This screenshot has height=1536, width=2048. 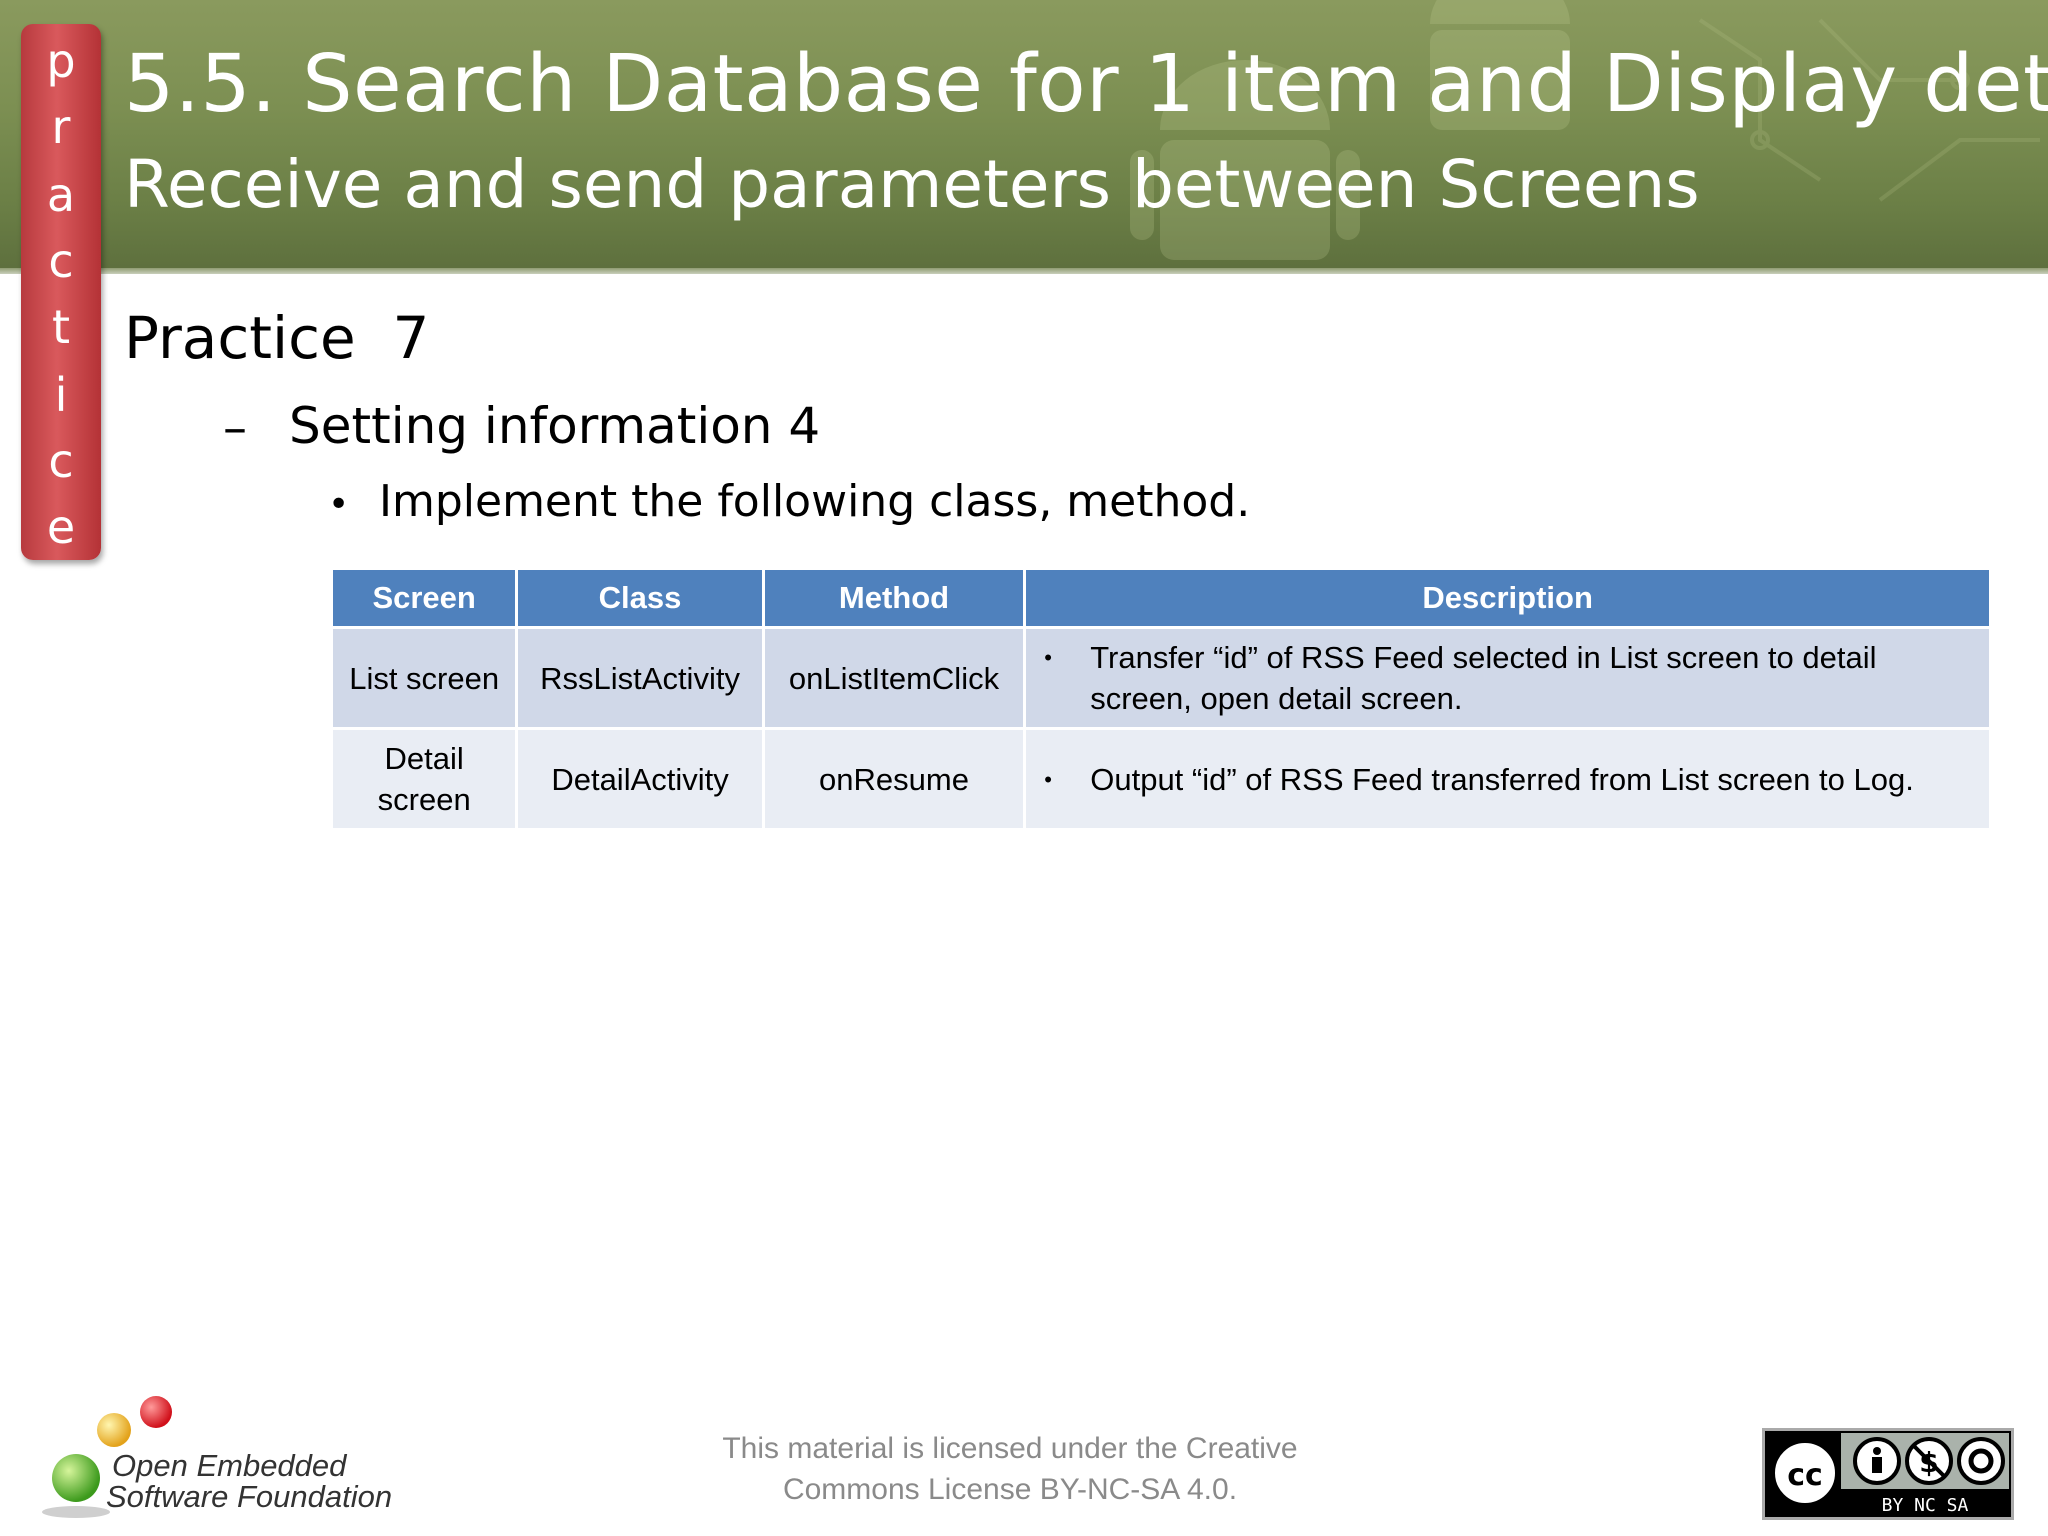 I want to click on practice-side-tab: p r a c t i c e, so click(x=61, y=292).